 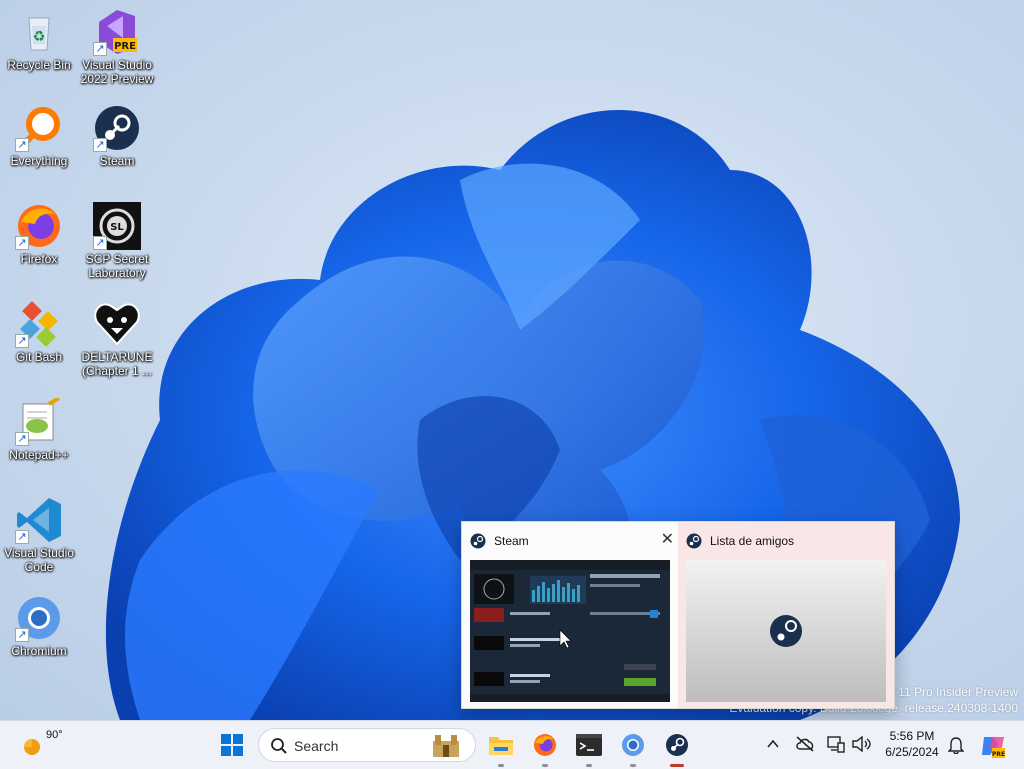 I want to click on windows-logo-icon, so click(x=232, y=745).